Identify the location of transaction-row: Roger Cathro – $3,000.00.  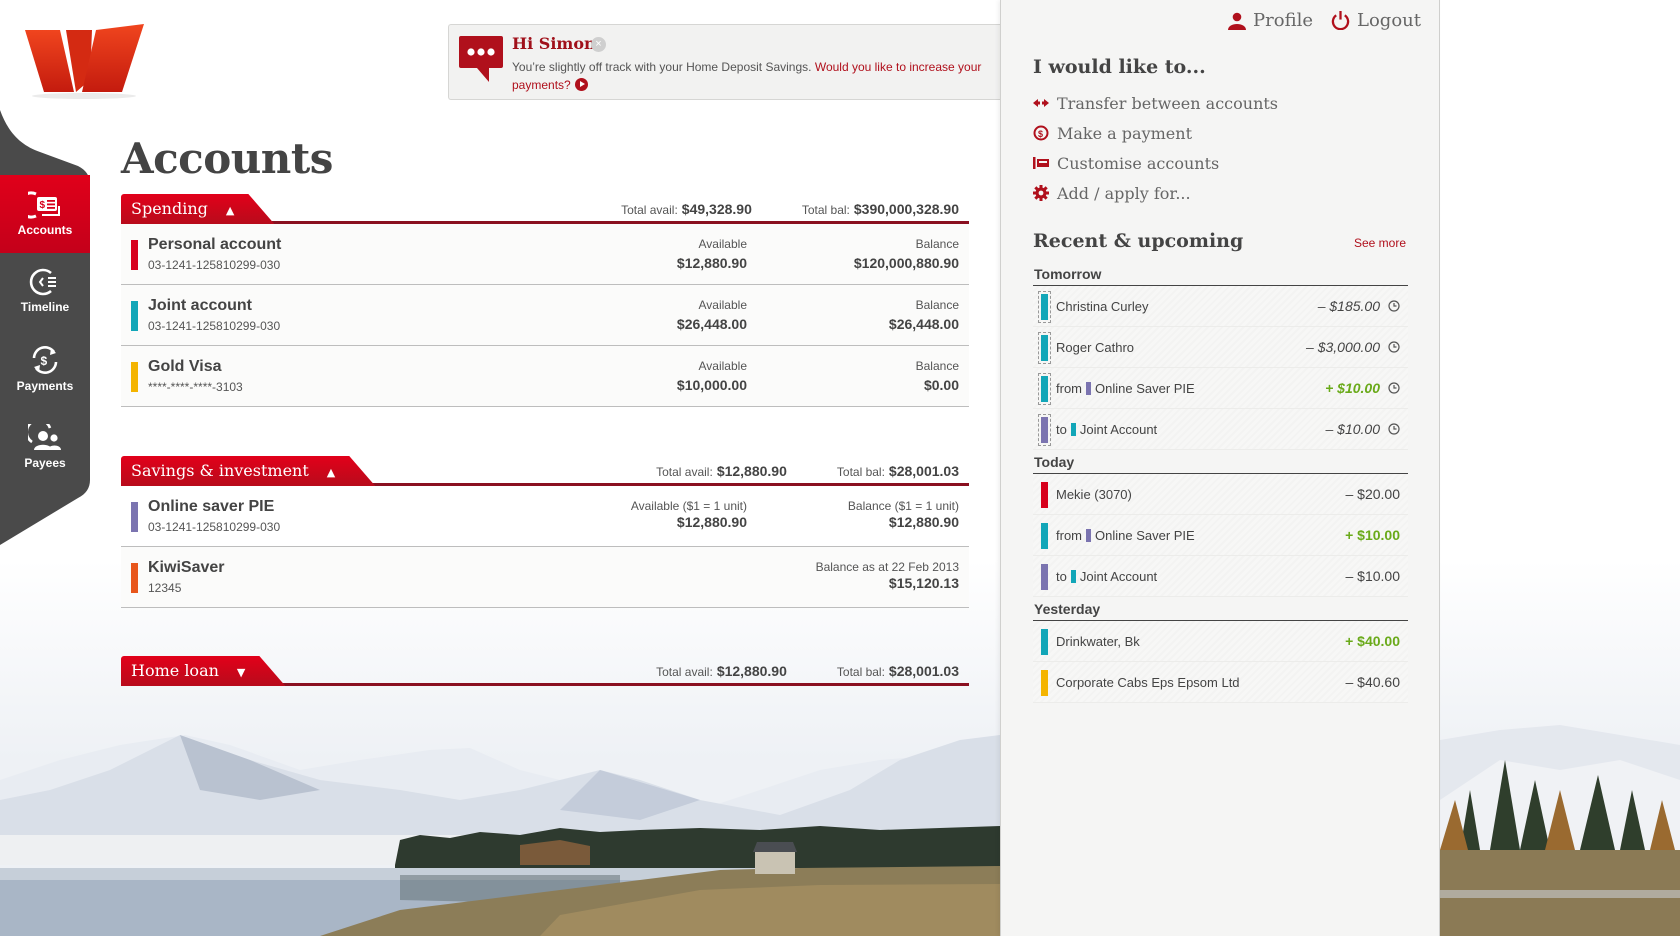
(1220, 347).